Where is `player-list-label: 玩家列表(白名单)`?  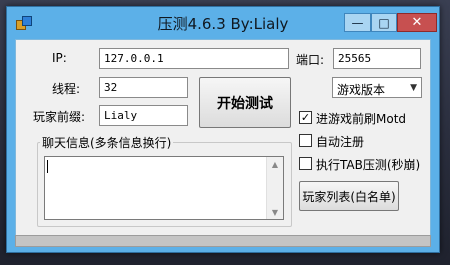 player-list-label: 玩家列表(白名单) is located at coordinates (349, 196).